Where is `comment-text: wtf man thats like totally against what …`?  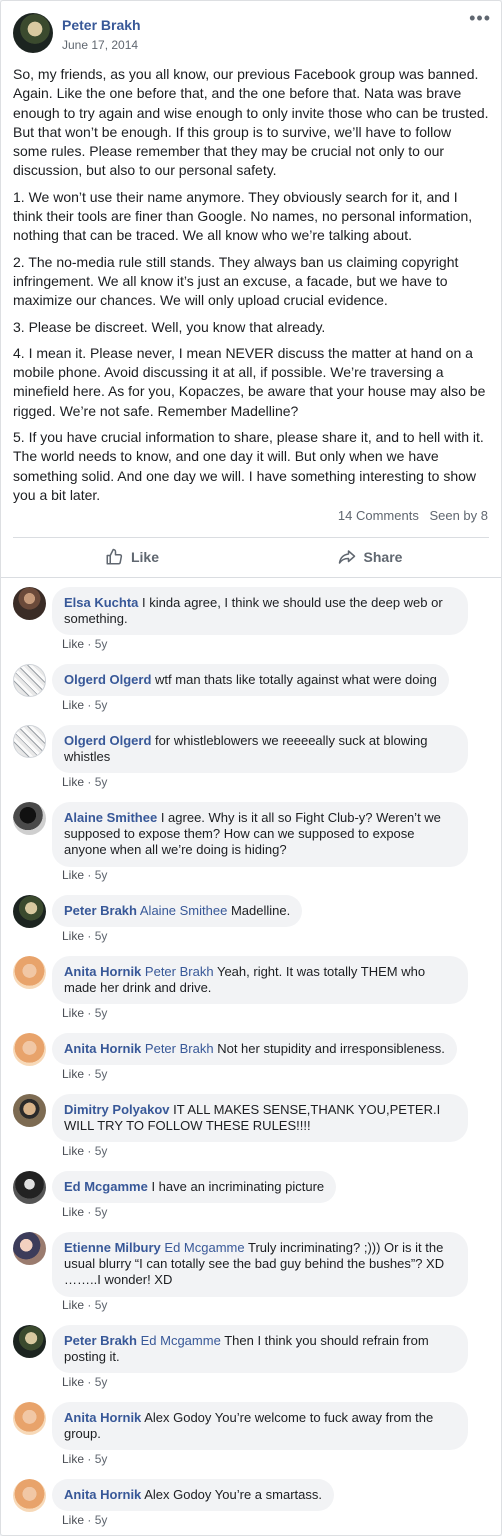
comment-text: wtf man thats like totally against what … is located at coordinates (296, 679).